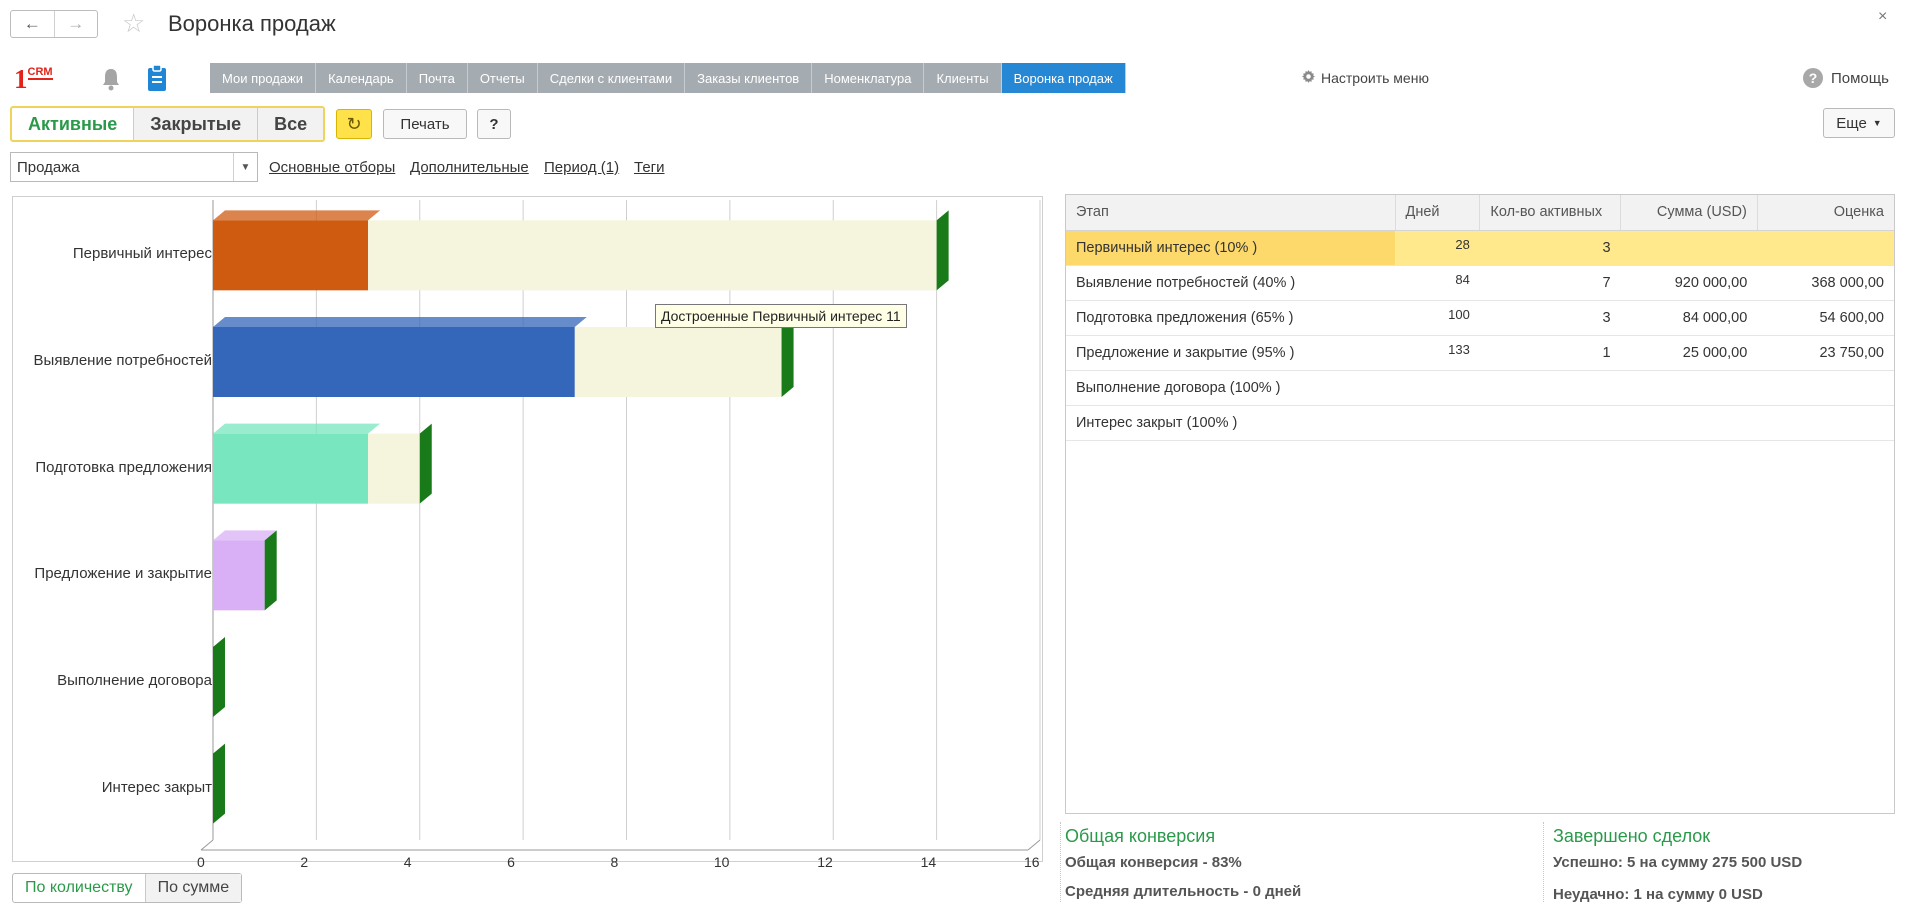 This screenshot has height=907, width=1905. Describe the element at coordinates (79, 888) in the screenshot. I see `mode-by-count: По количеству` at that location.